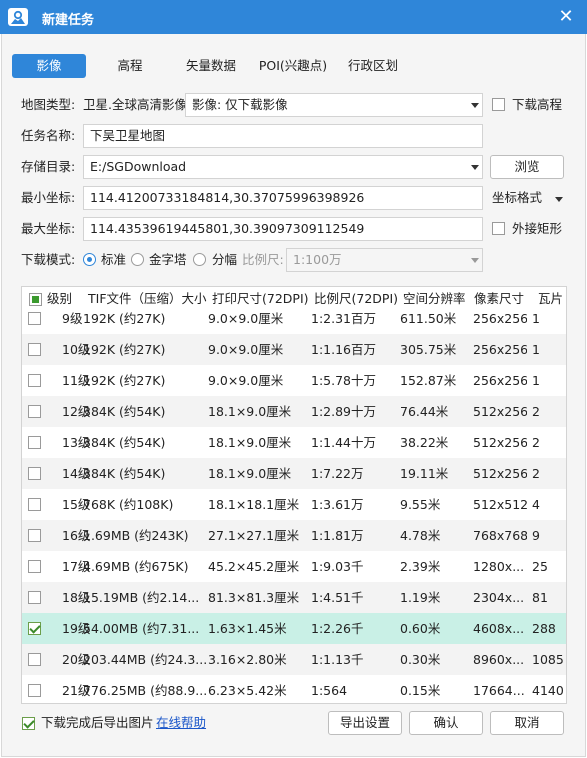  I want to click on tab-admin-division: 行政区划, so click(373, 66).